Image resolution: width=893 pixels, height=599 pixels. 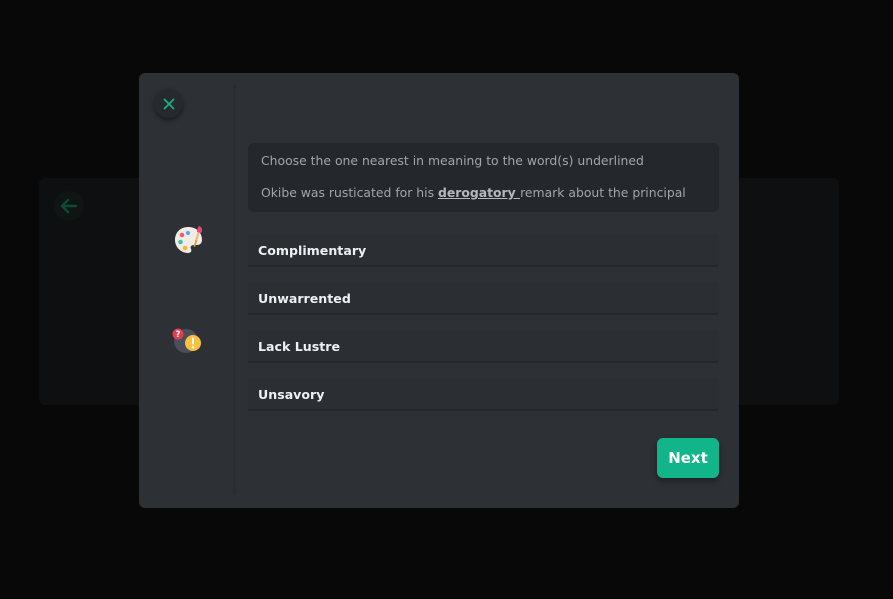 I want to click on underlined-word: derogatory, so click(x=479, y=192).